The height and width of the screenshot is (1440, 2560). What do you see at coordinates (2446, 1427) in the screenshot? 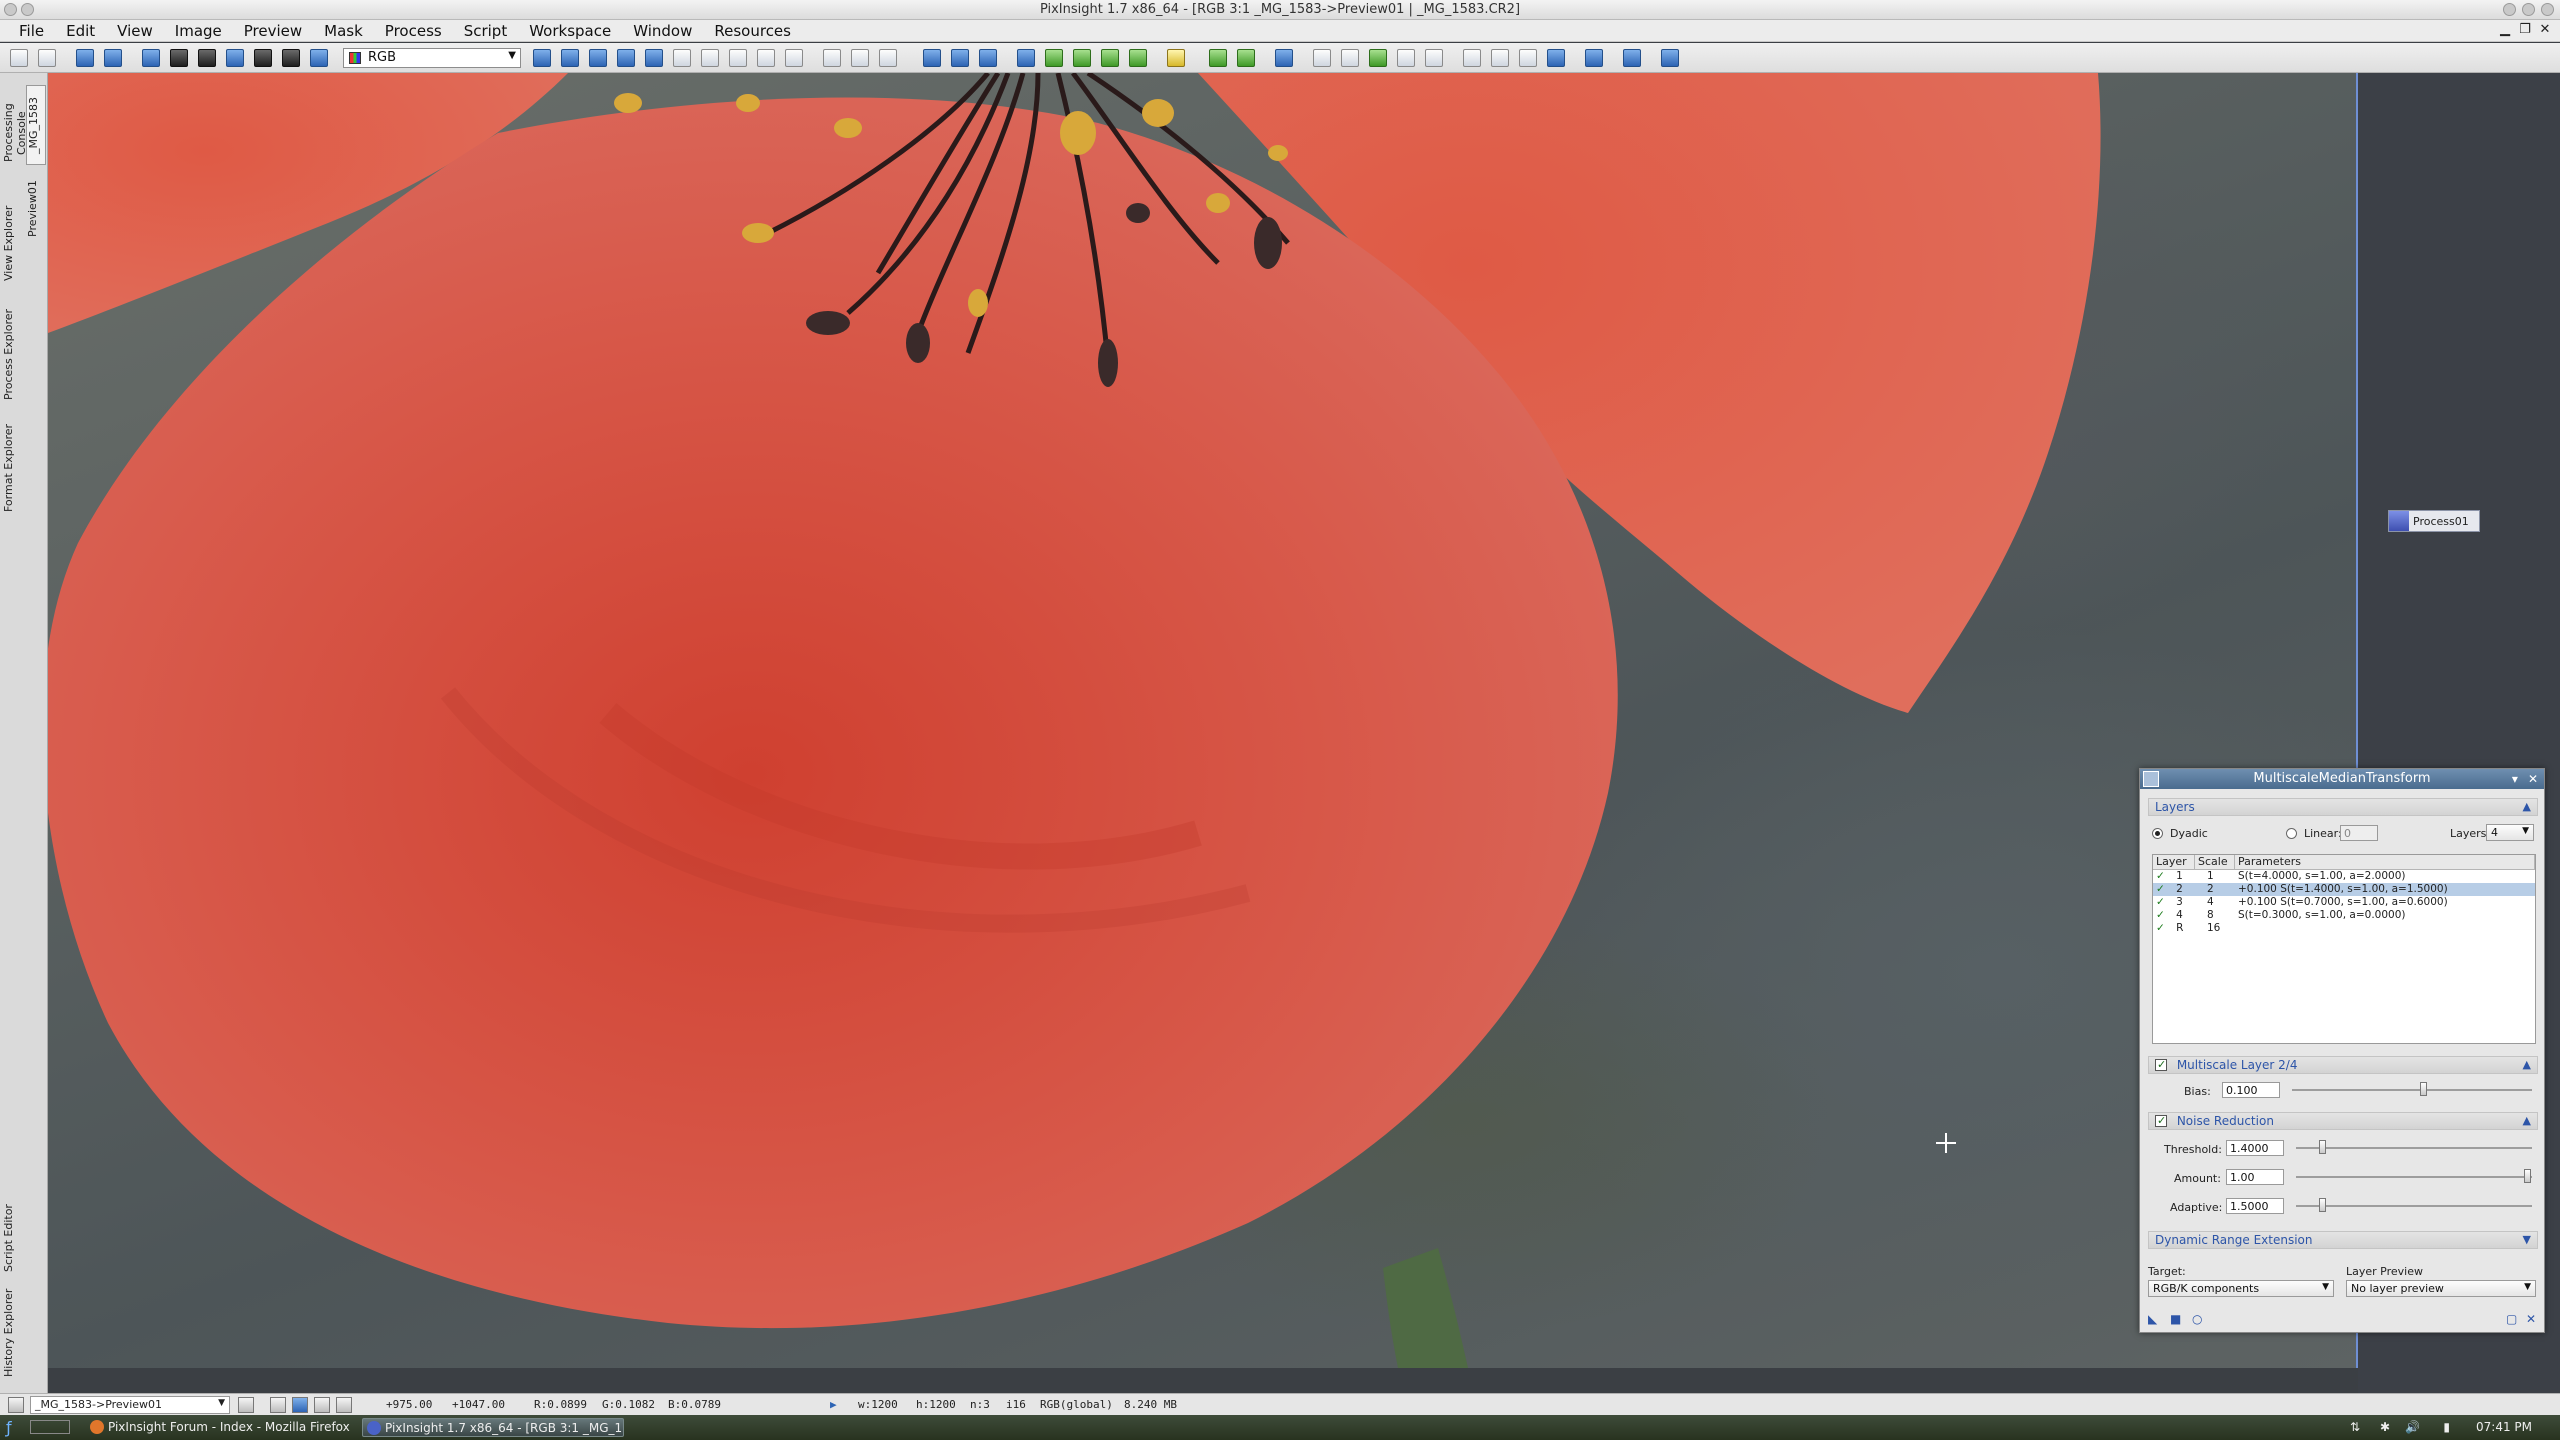
I see `battery-icon: ▮` at bounding box center [2446, 1427].